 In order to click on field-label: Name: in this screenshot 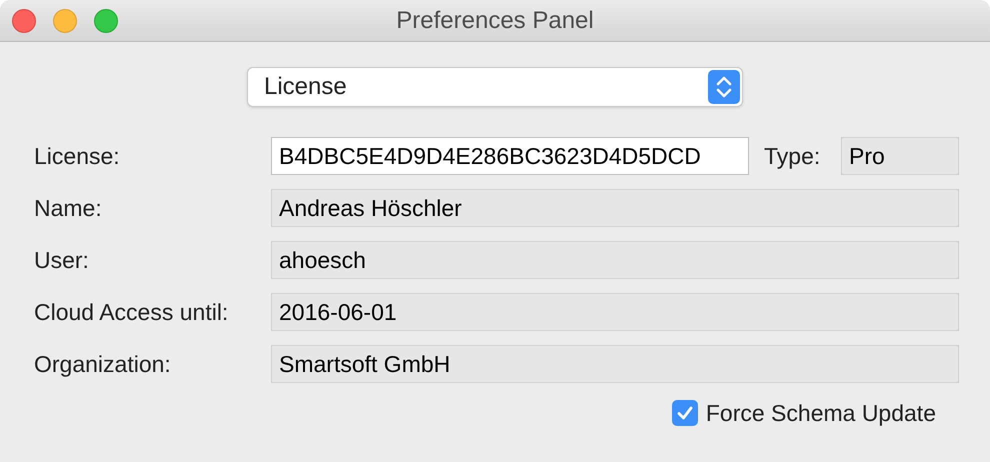, I will do `click(68, 208)`.